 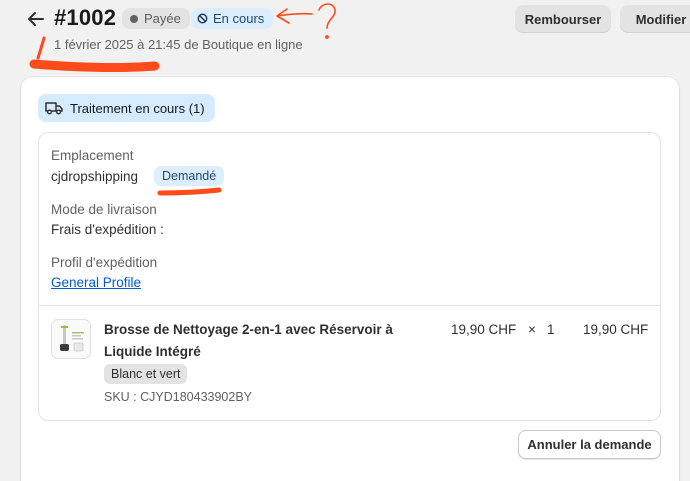 What do you see at coordinates (484, 329) in the screenshot?
I see `unit-price: 19,90 CHF` at bounding box center [484, 329].